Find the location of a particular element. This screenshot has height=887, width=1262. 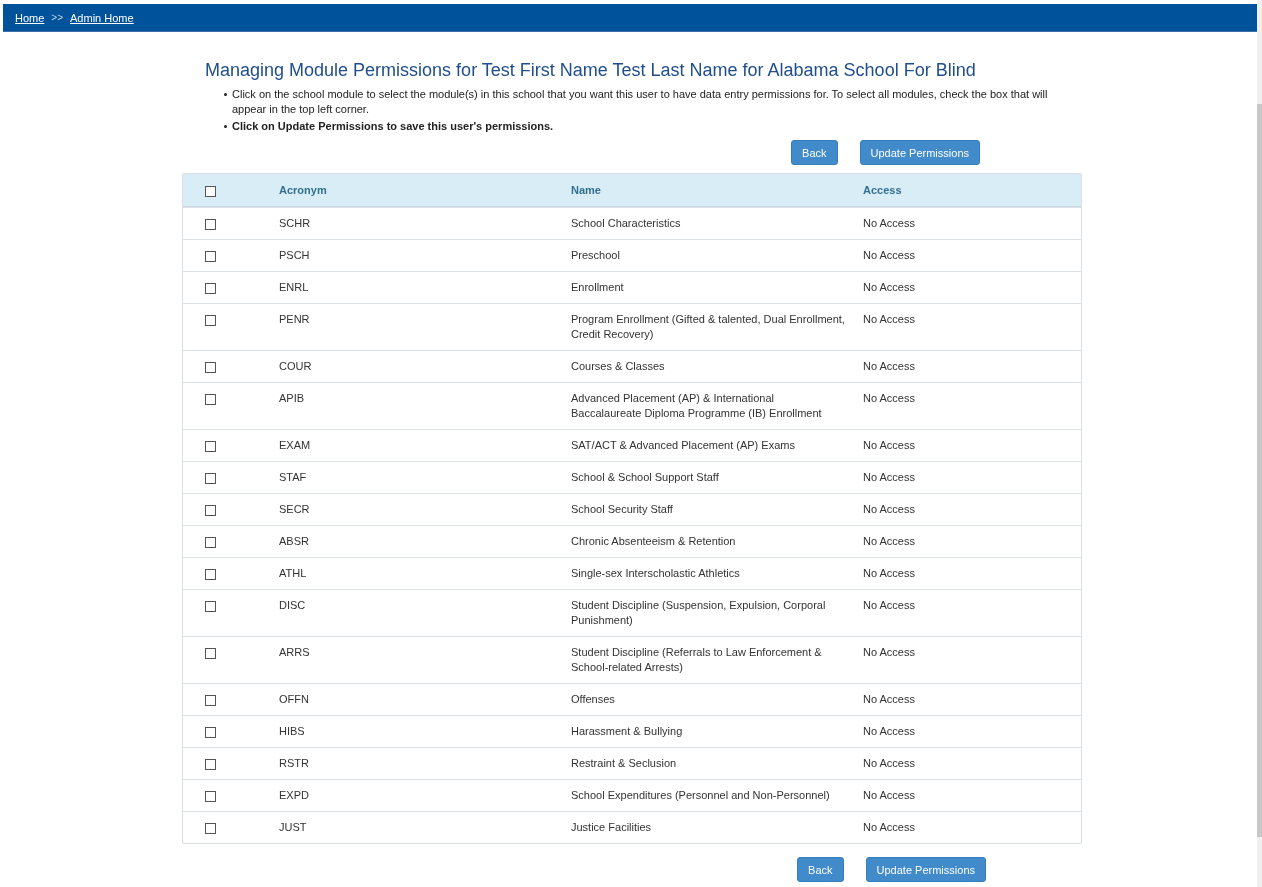

name-cell-text: Program Enrollment (Gifted & talented, Dual Enrollment, Credit Recovery) is located at coordinates (708, 327).